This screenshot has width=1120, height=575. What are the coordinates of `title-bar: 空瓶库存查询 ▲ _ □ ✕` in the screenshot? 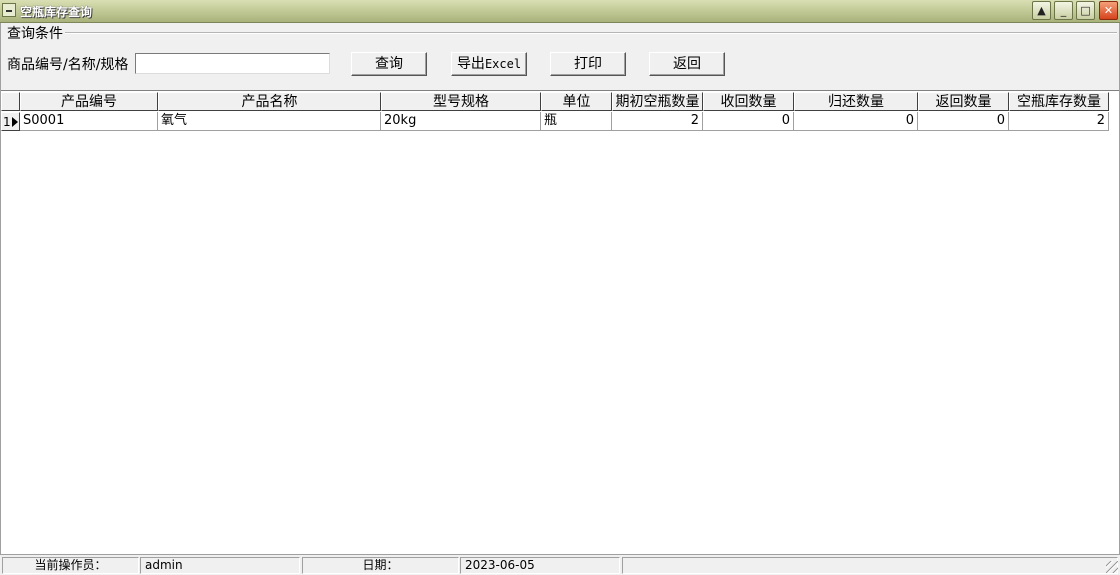 It's located at (560, 11).